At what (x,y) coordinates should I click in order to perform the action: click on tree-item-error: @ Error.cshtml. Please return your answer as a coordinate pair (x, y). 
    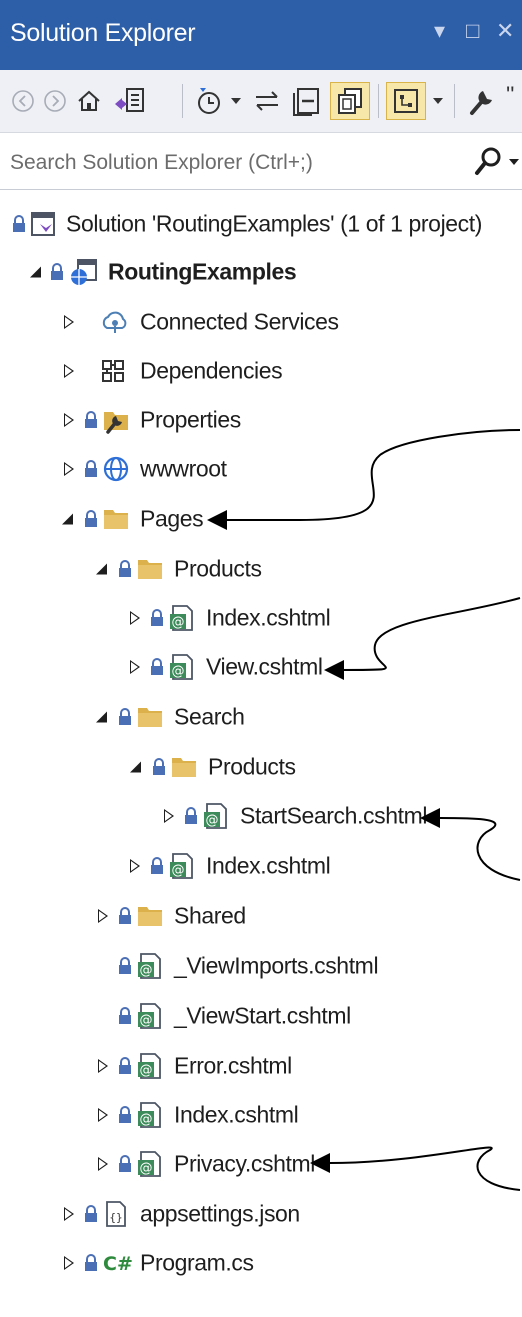
    Looking at the image, I should click on (261, 1066).